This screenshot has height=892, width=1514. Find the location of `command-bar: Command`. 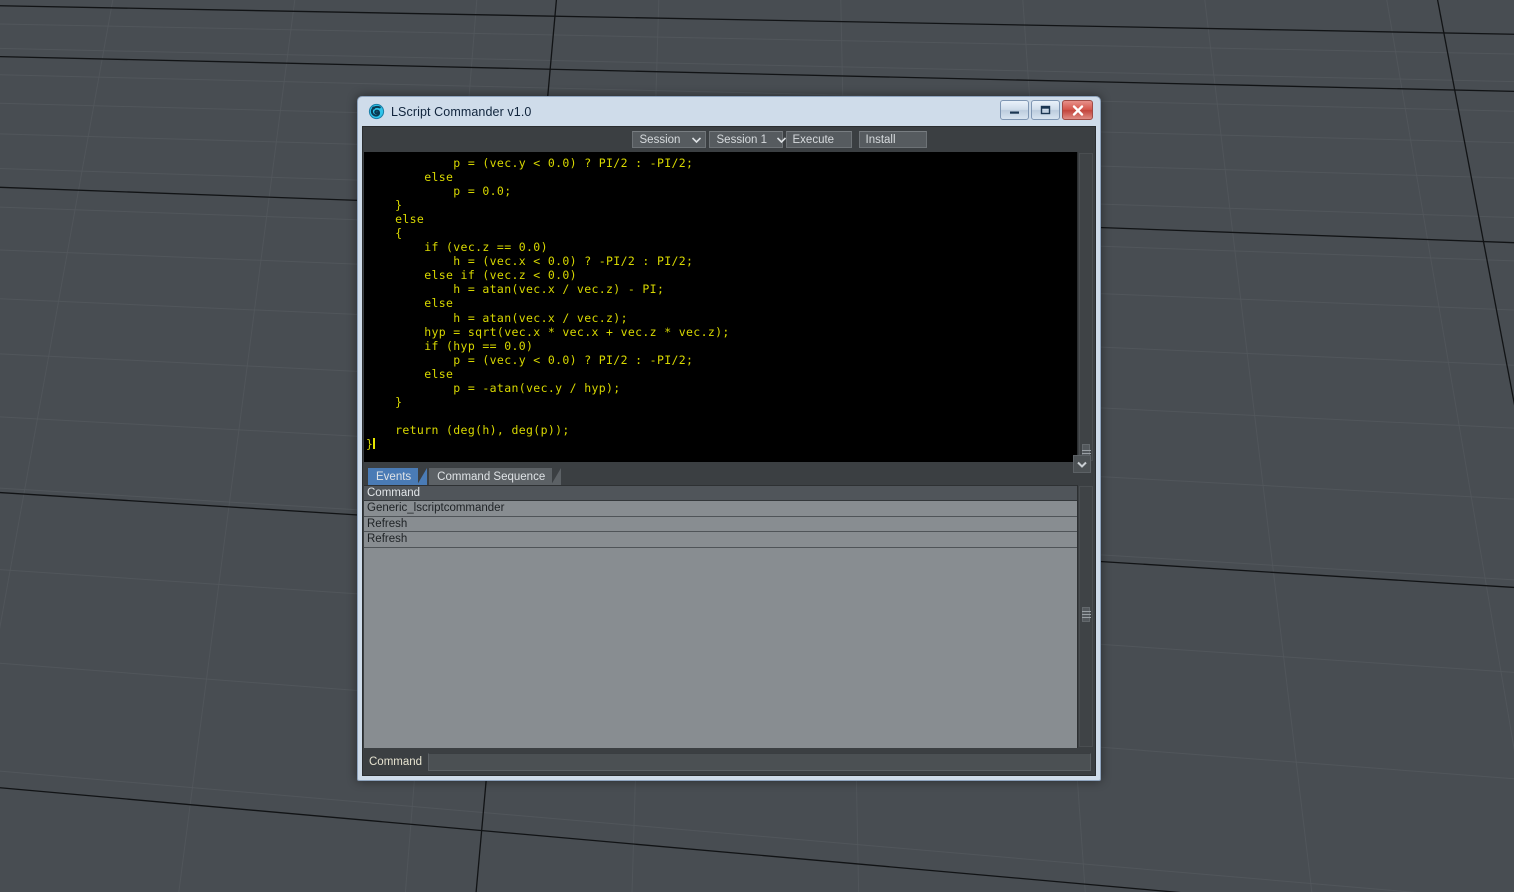

command-bar: Command is located at coordinates (729, 761).